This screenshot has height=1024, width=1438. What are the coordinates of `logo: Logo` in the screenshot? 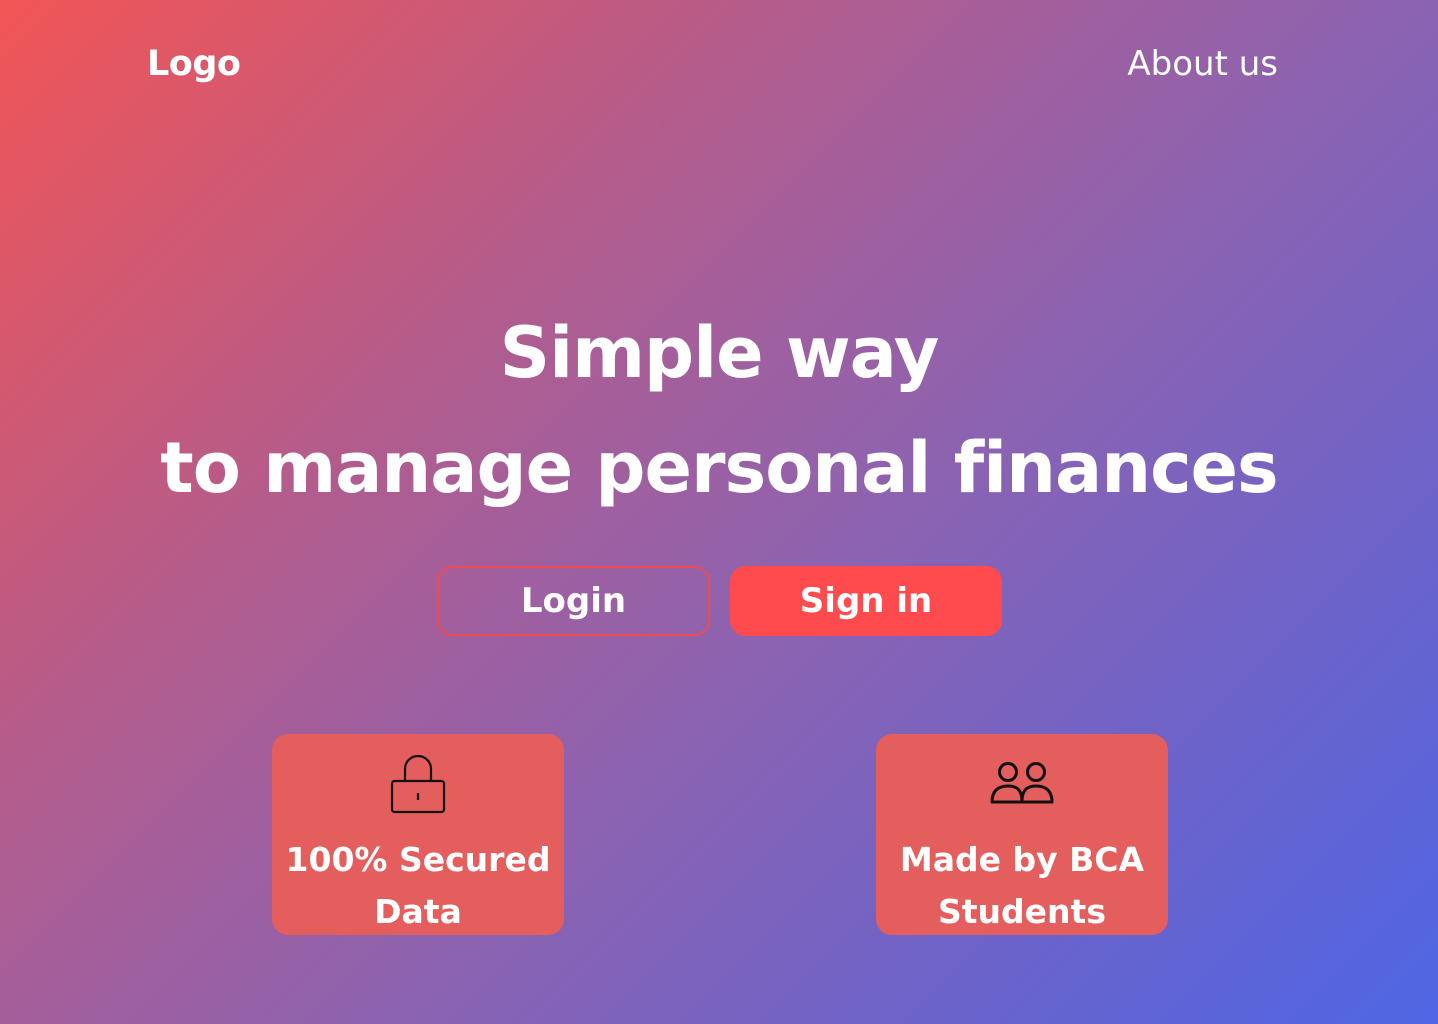 It's located at (194, 64).